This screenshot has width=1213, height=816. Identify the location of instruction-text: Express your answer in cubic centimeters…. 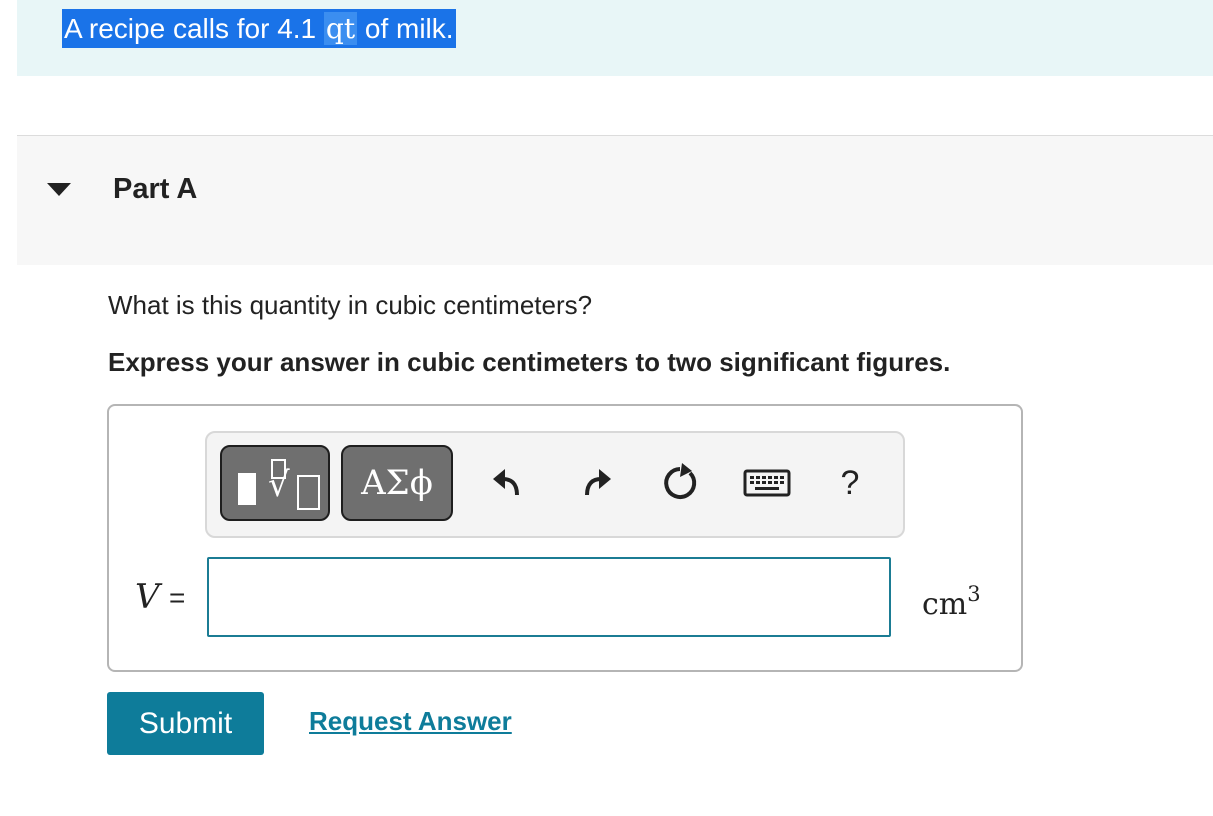
(529, 362).